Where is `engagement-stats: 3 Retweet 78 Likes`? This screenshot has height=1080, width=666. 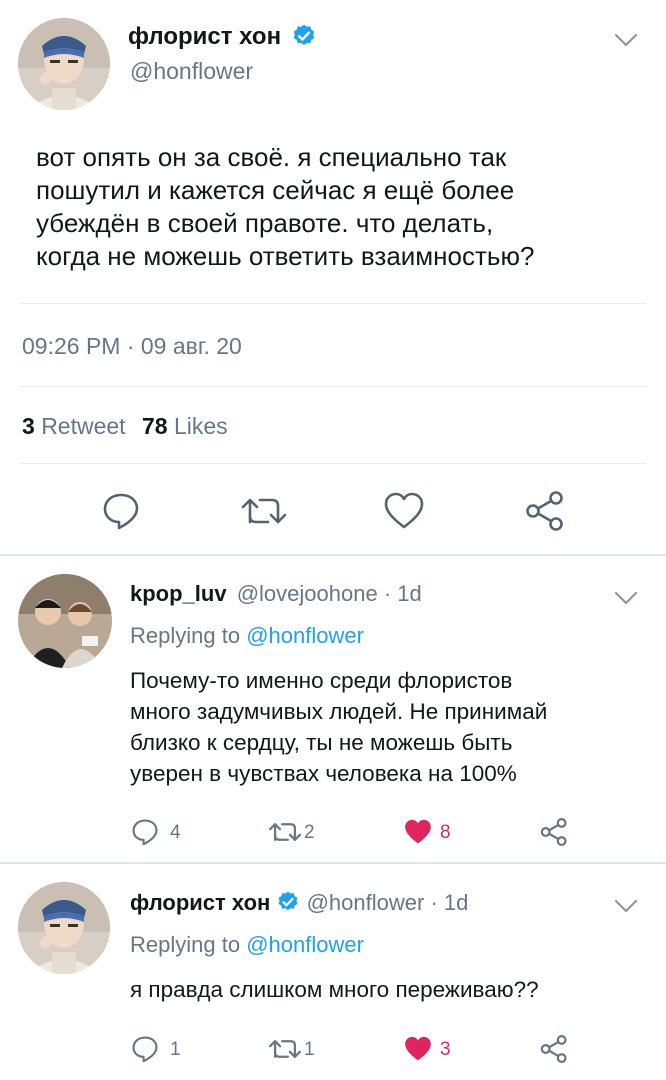 engagement-stats: 3 Retweet 78 Likes is located at coordinates (125, 426).